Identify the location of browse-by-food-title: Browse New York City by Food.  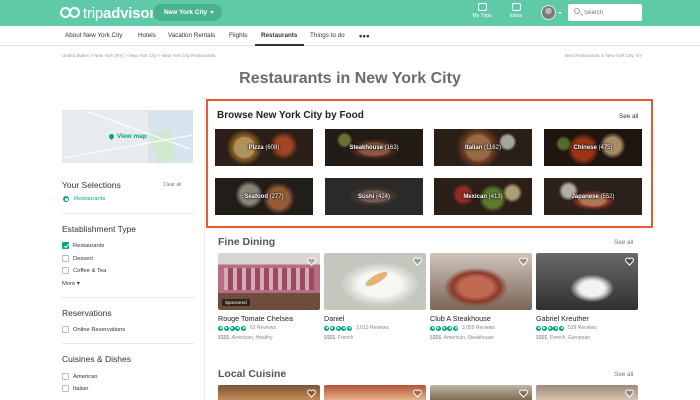
(290, 115).